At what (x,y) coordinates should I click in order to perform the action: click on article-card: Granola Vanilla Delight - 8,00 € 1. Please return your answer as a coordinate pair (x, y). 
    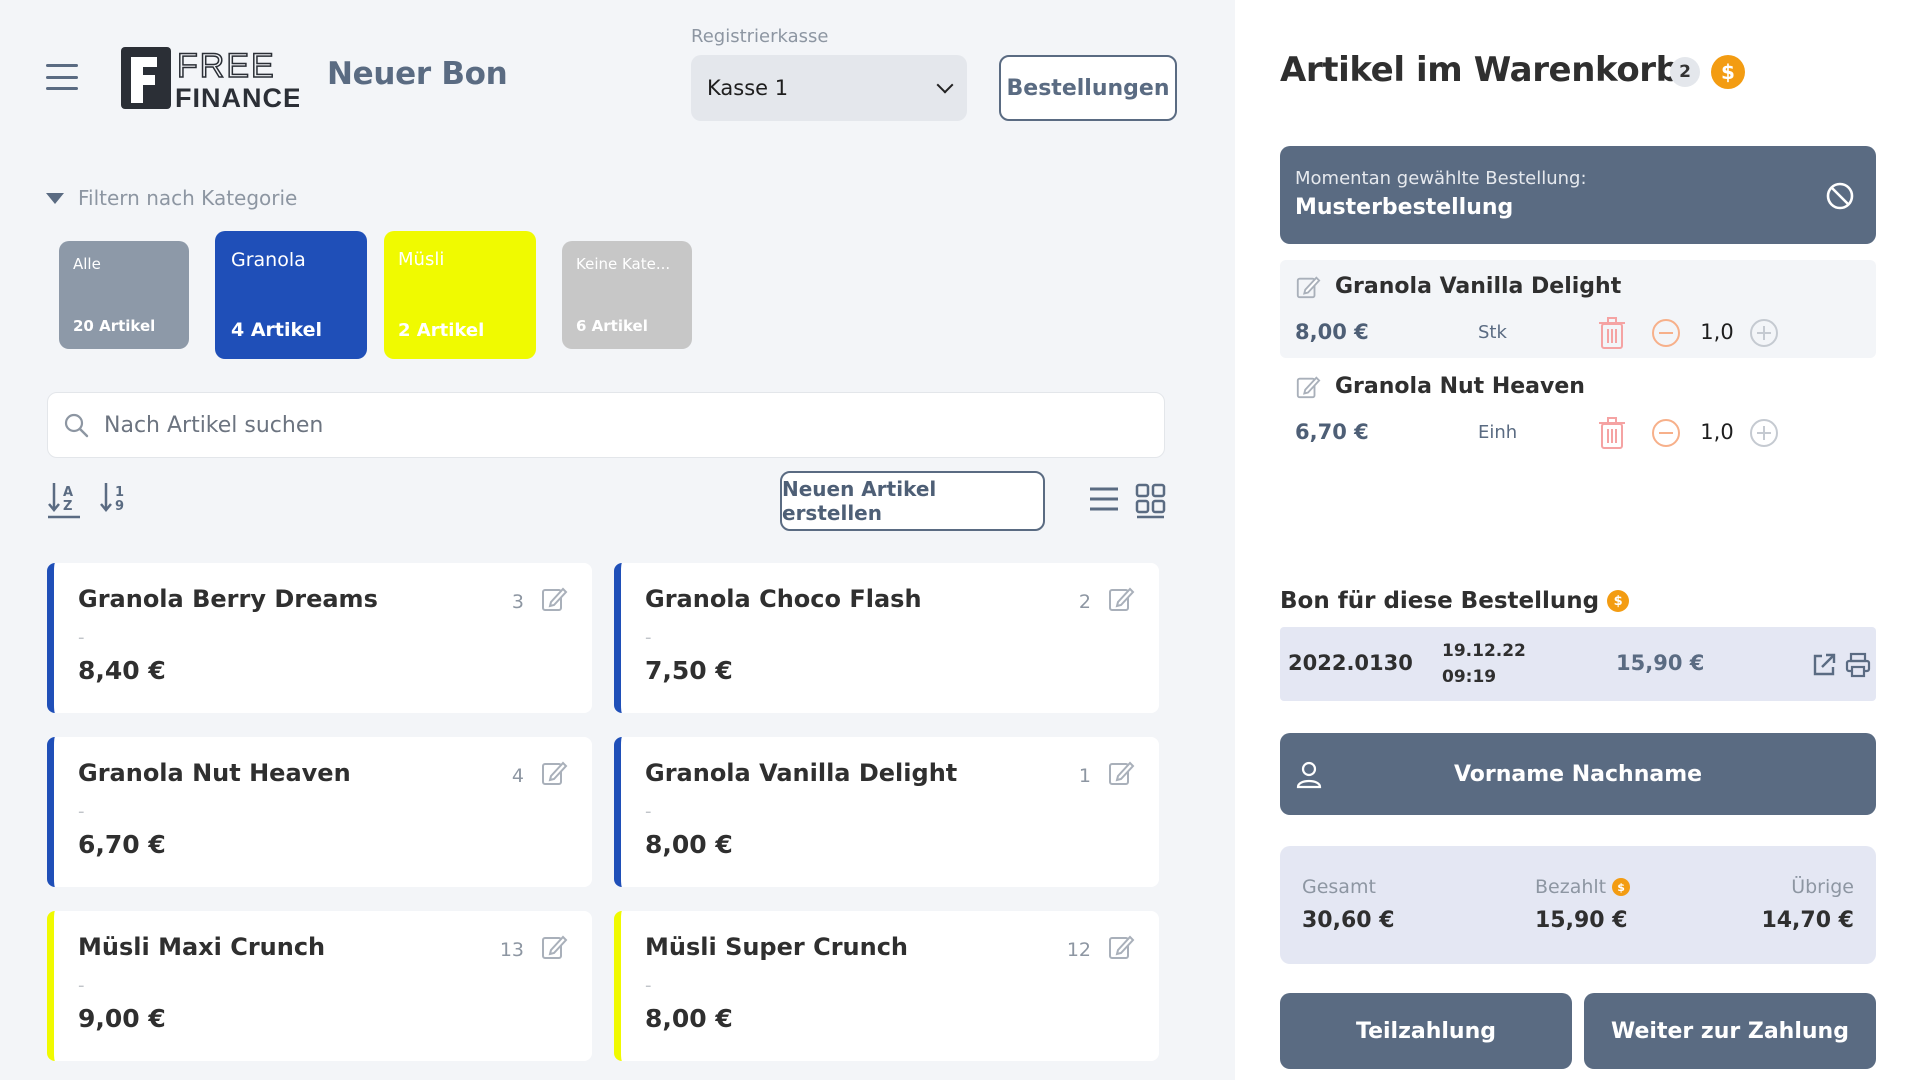
    Looking at the image, I should click on (886, 812).